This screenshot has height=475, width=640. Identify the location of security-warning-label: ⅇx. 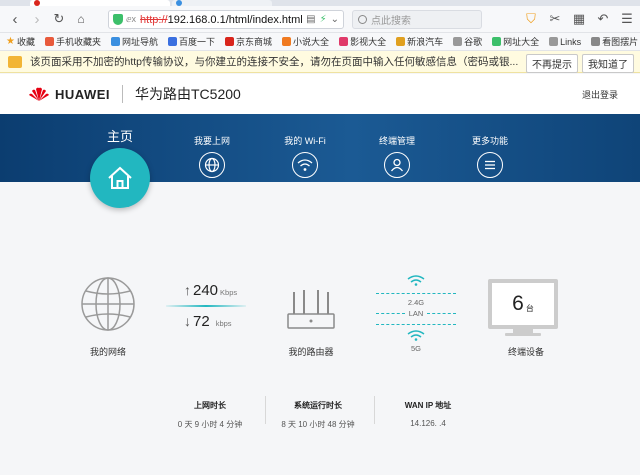
(131, 19).